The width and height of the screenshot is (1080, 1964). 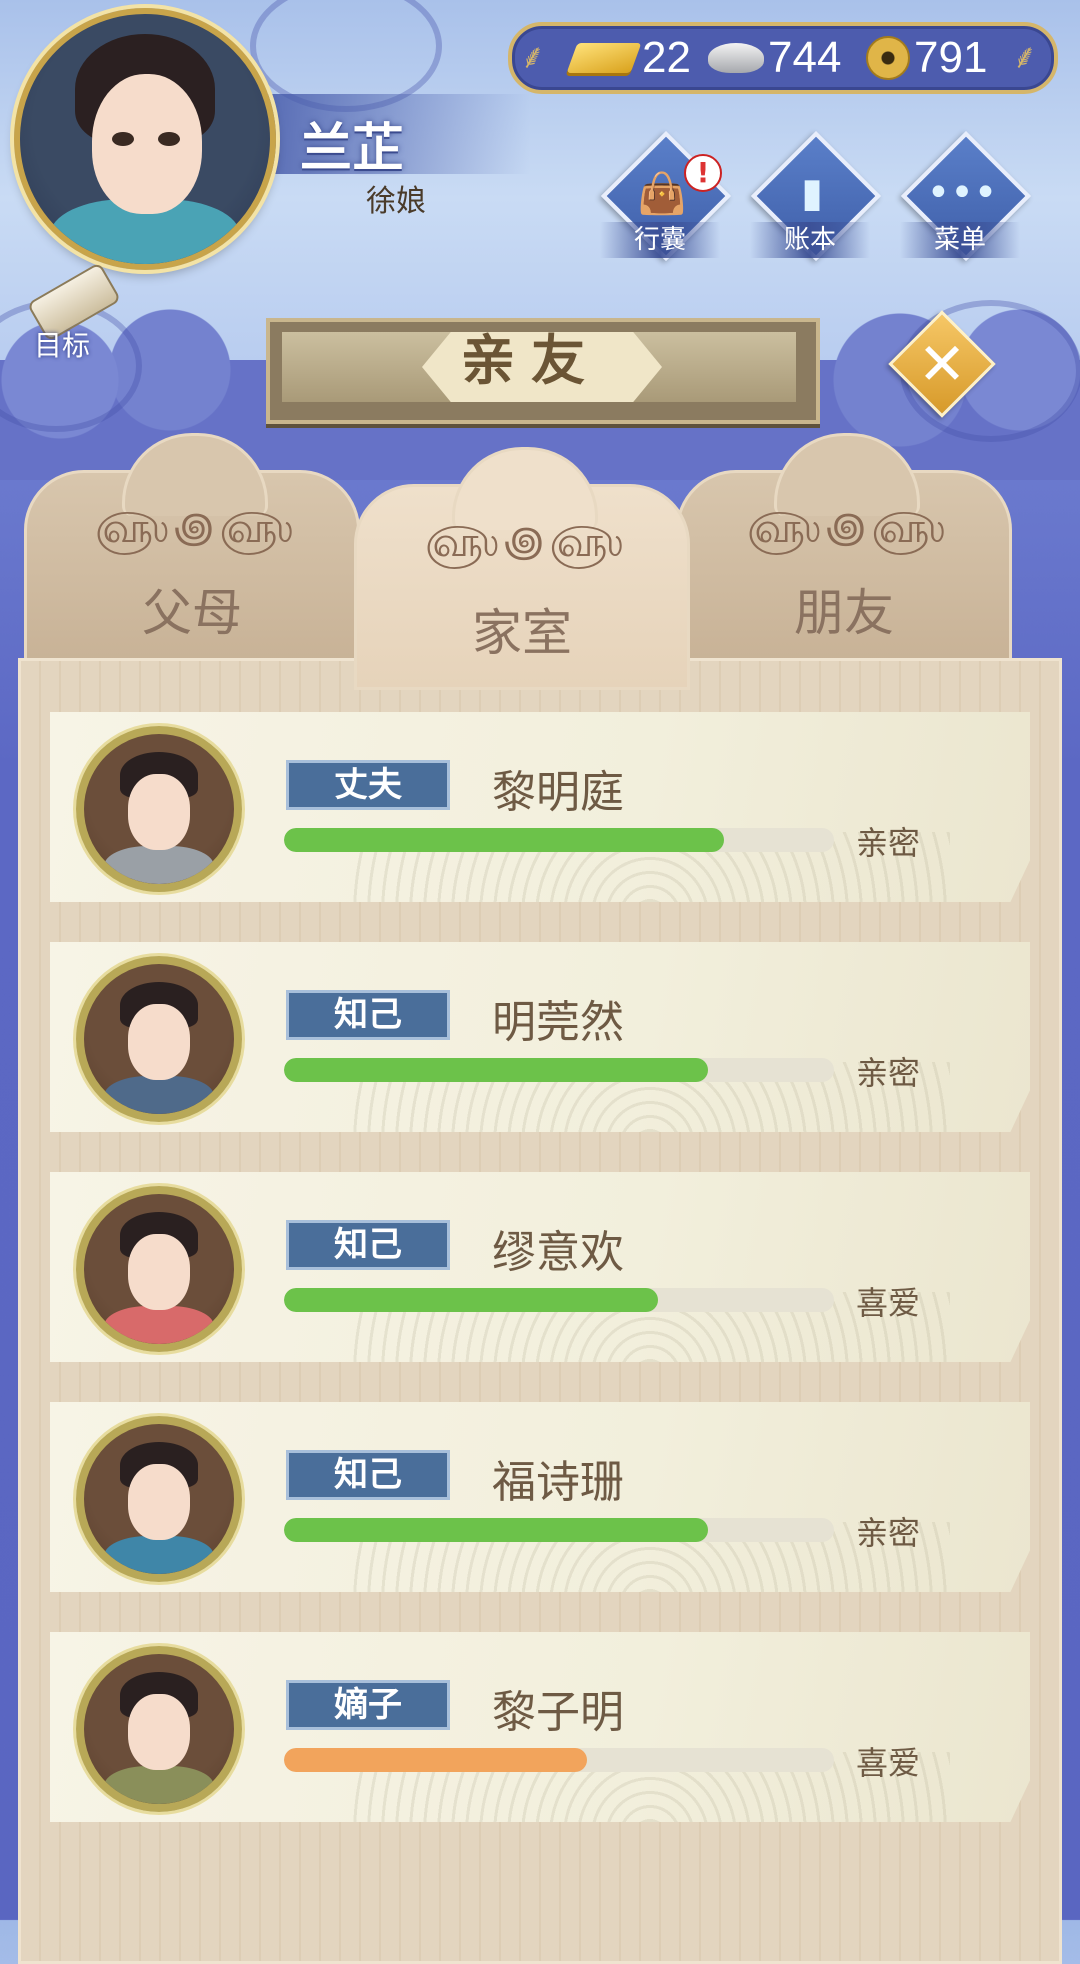 I want to click on ledger-icon: ▮, so click(x=811, y=193).